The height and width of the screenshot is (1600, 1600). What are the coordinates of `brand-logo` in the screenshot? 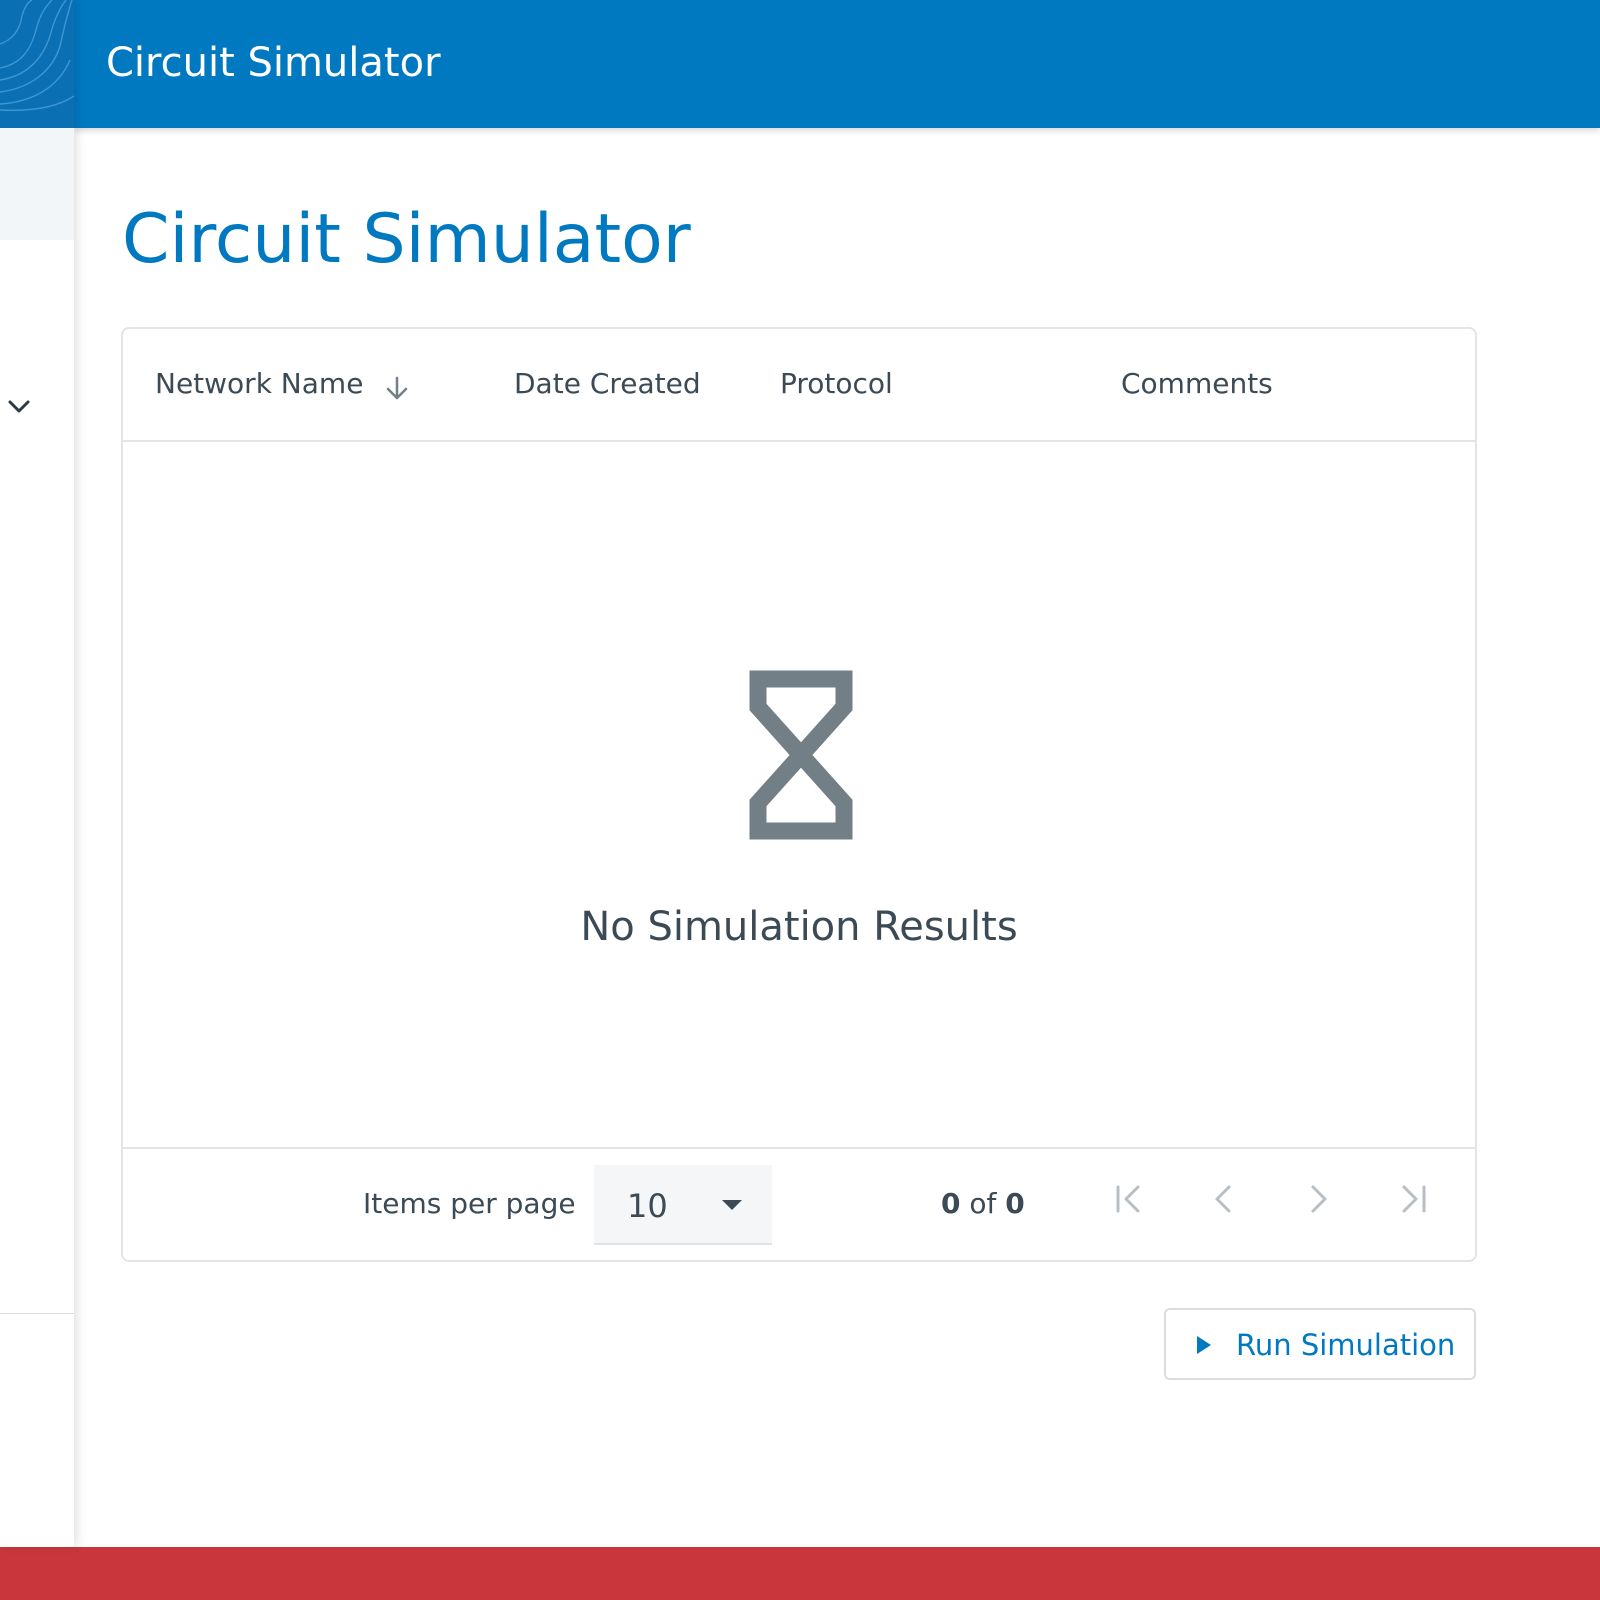 It's located at (37, 64).